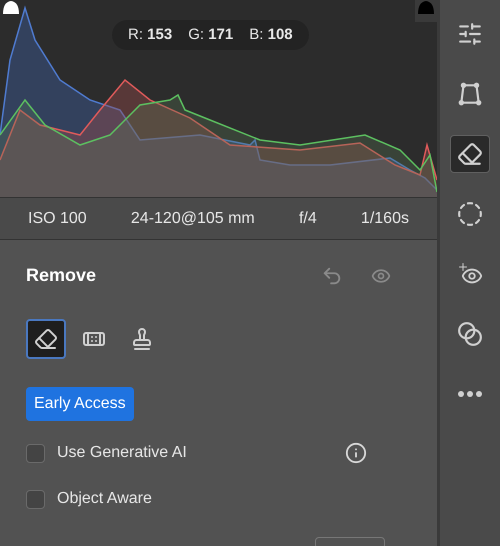  I want to click on early-access-badge: Early Access, so click(80, 404).